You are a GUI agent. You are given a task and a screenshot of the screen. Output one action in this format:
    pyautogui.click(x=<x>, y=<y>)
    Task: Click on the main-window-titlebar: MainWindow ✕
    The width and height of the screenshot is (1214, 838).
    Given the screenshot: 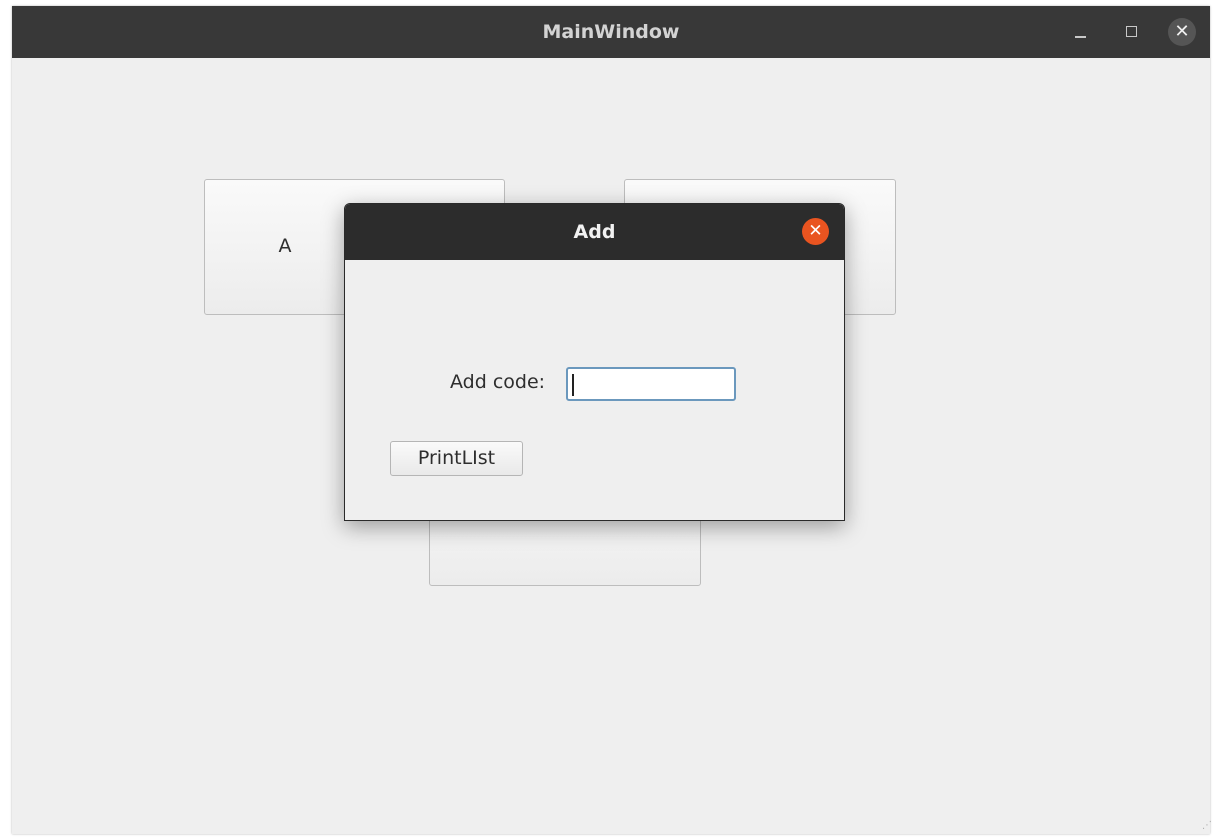 What is the action you would take?
    pyautogui.click(x=611, y=32)
    